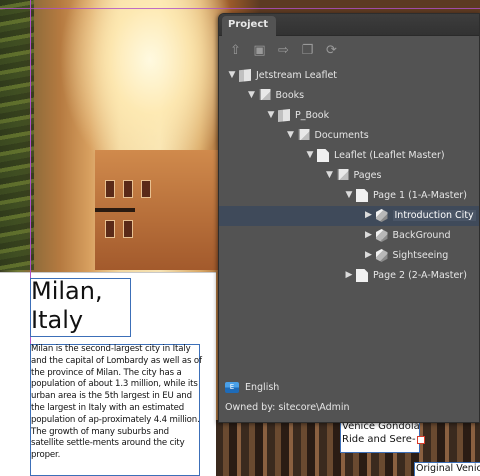 The width and height of the screenshot is (480, 476). I want to click on tree-item: ▼ Pages, so click(349, 176).